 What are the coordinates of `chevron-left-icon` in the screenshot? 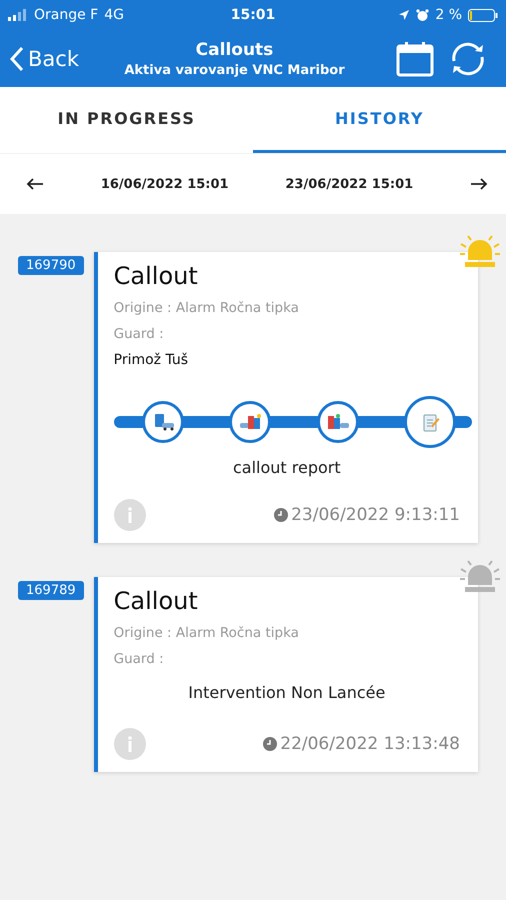 It's located at (17, 59).